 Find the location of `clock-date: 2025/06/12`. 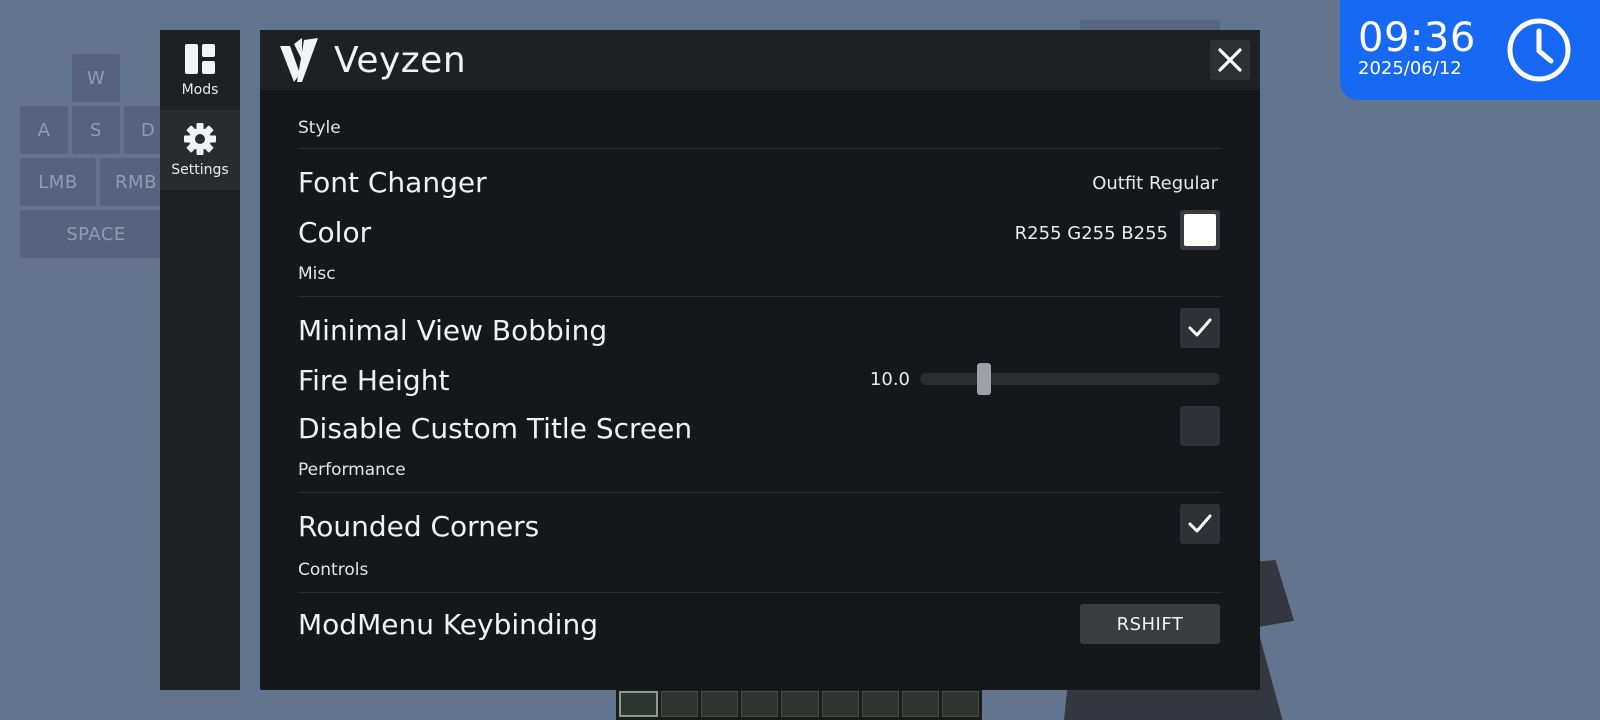

clock-date: 2025/06/12 is located at coordinates (1410, 68).